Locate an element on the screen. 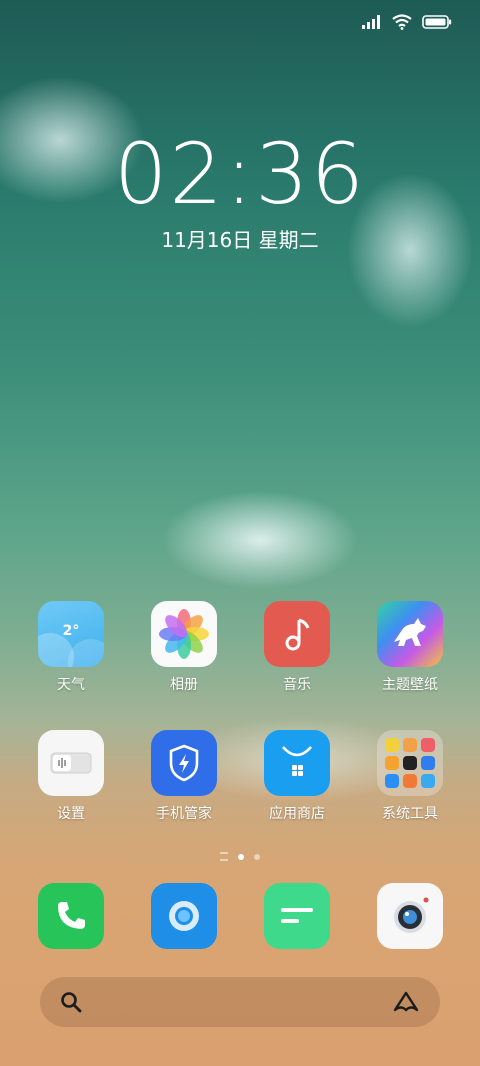  app-store-icon is located at coordinates (297, 763).